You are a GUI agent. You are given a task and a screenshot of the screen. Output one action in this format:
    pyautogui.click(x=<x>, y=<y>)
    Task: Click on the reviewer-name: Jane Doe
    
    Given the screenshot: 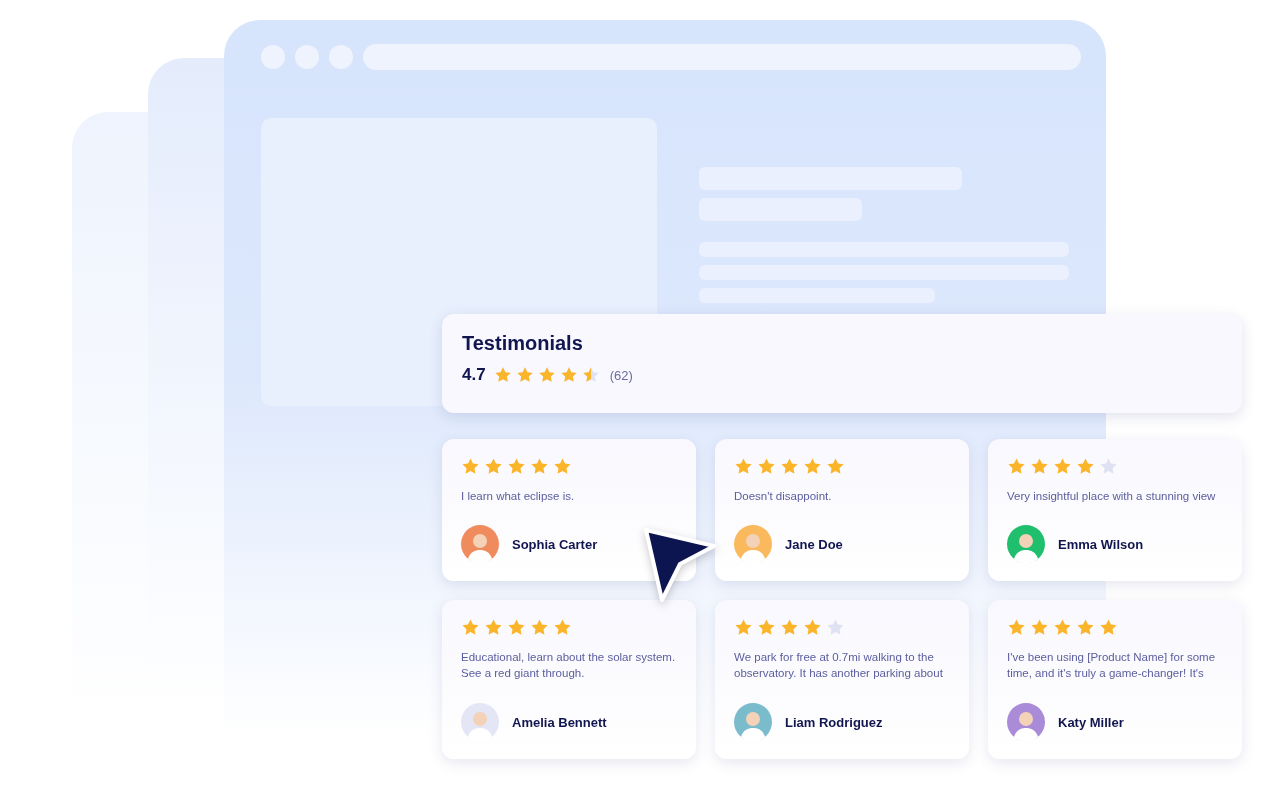 What is the action you would take?
    pyautogui.click(x=814, y=544)
    